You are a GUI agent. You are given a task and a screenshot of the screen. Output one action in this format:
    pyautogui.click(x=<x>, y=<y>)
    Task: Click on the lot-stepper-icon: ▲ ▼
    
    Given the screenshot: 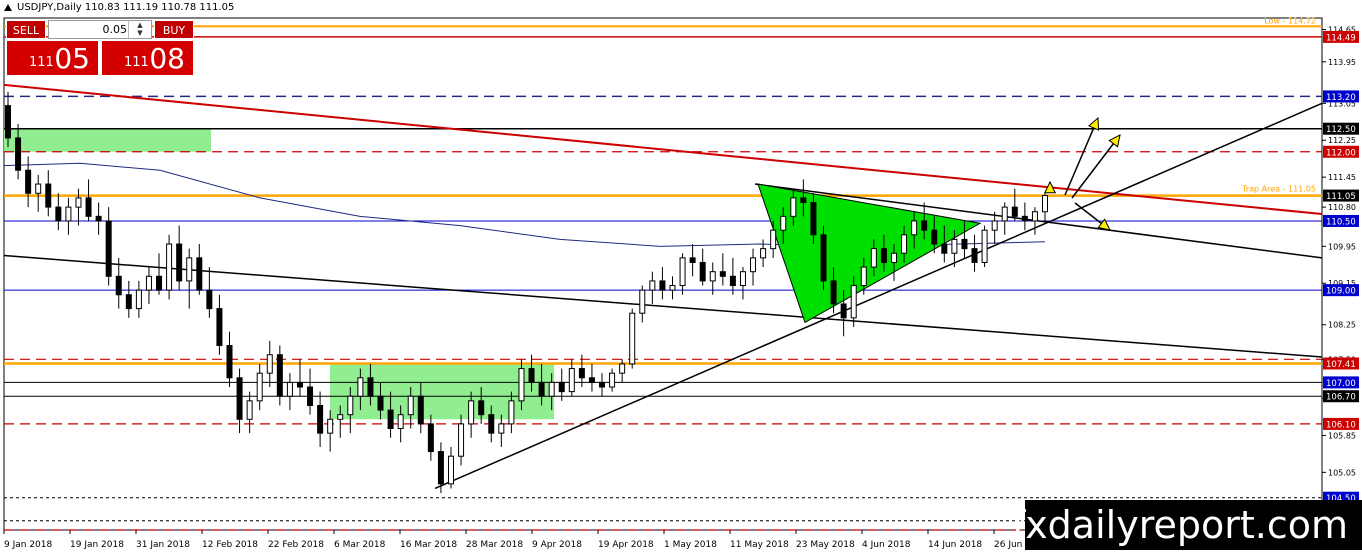 What is the action you would take?
    pyautogui.click(x=139, y=29)
    